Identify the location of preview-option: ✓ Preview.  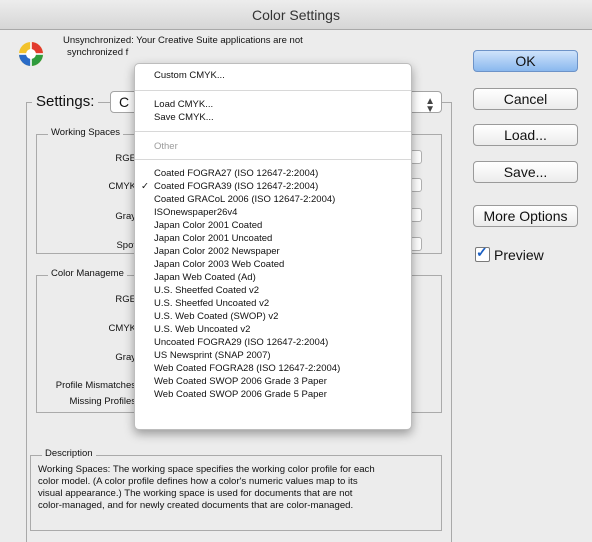
(509, 253).